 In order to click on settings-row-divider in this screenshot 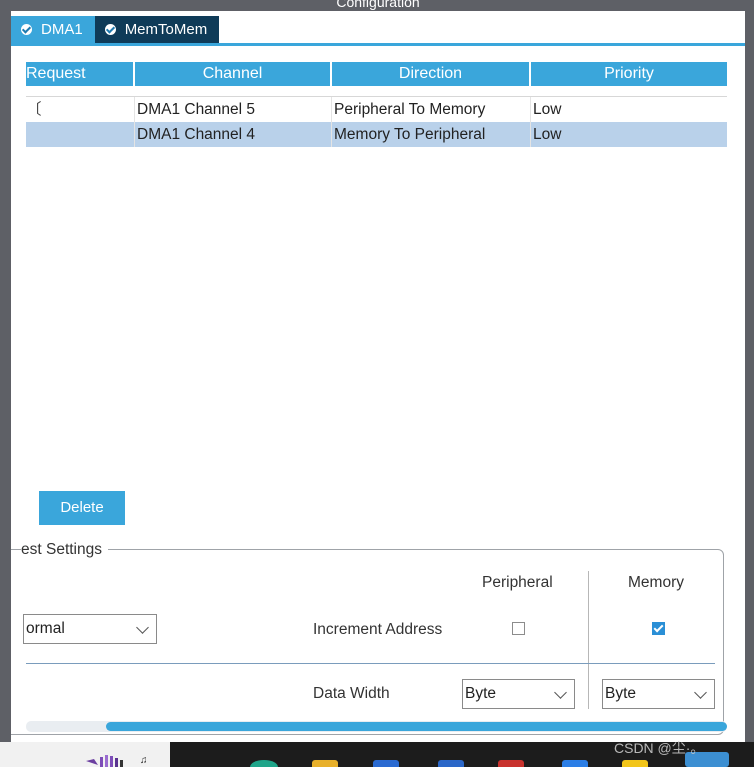, I will do `click(370, 663)`.